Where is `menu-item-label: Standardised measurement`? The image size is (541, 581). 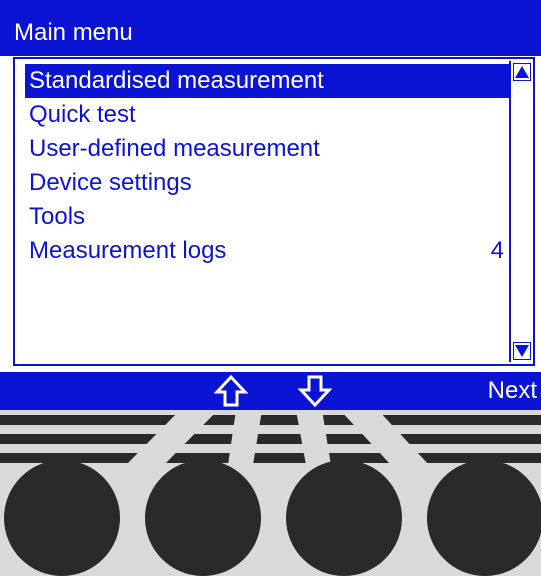 menu-item-label: Standardised measurement is located at coordinates (176, 80).